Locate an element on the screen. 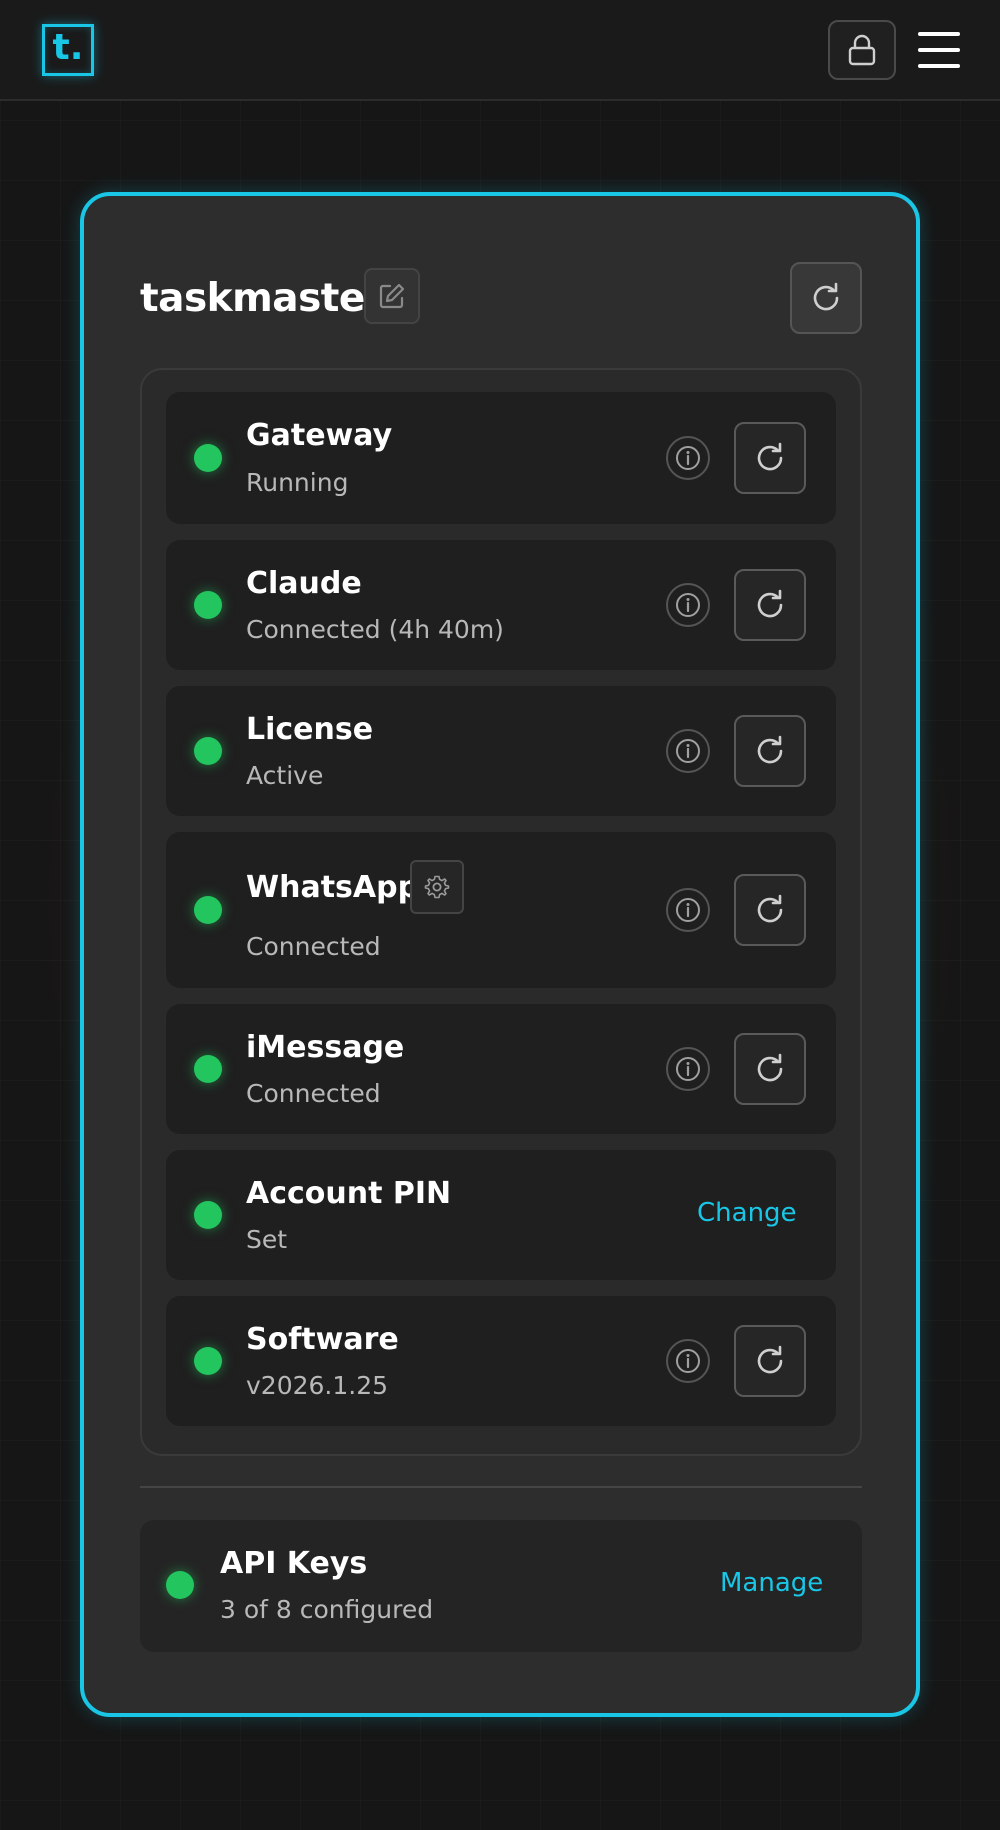 This screenshot has height=1830, width=1000. api-keys-row: API Keys 3 of 8 configured Manage is located at coordinates (501, 1586).